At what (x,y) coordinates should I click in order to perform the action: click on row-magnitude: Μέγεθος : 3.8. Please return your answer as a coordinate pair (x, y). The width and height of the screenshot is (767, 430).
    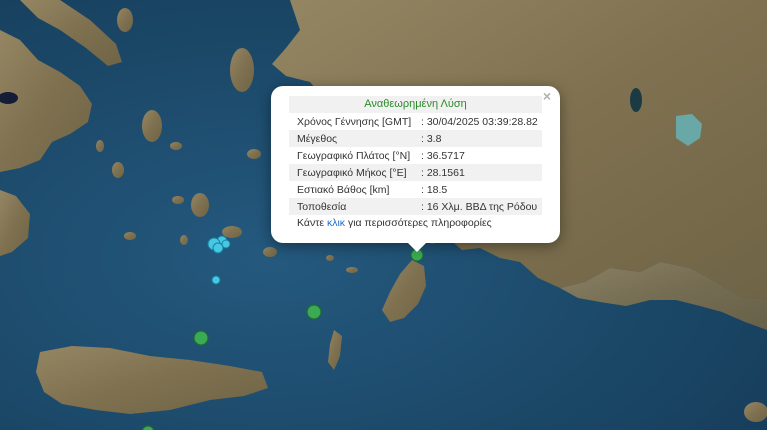
    Looking at the image, I should click on (415, 138).